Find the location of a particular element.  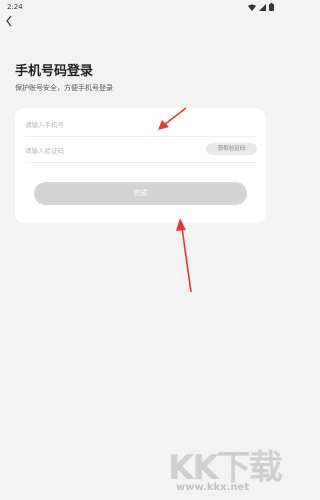

signal-icon is located at coordinates (262, 7).